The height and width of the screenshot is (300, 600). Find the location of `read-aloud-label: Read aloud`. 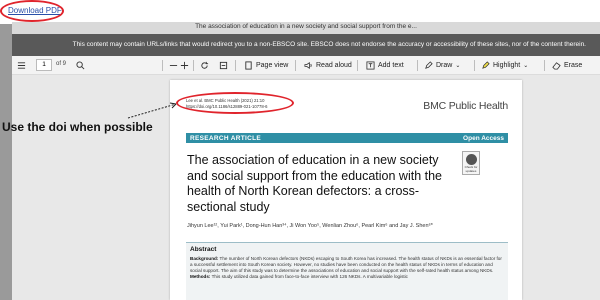

read-aloud-label: Read aloud is located at coordinates (334, 65).